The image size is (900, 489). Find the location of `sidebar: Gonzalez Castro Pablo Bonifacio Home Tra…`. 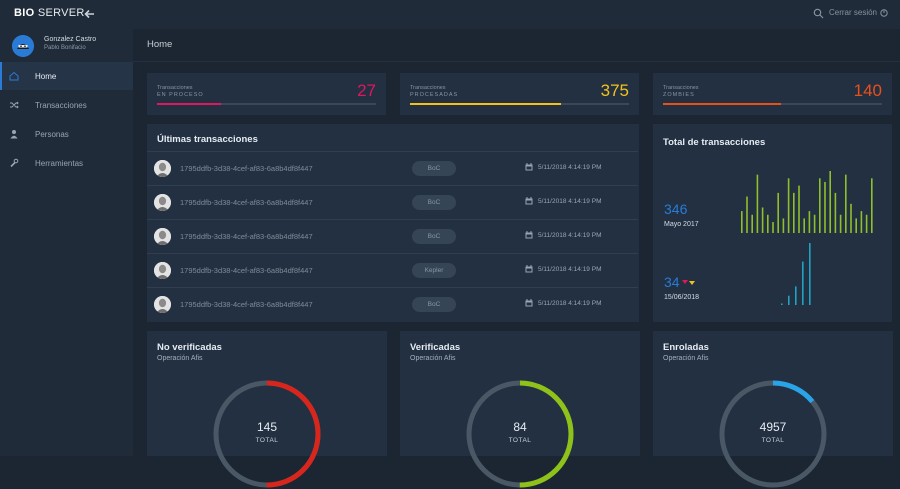

sidebar: Gonzalez Castro Pablo Bonifacio Home Tra… is located at coordinates (66, 242).